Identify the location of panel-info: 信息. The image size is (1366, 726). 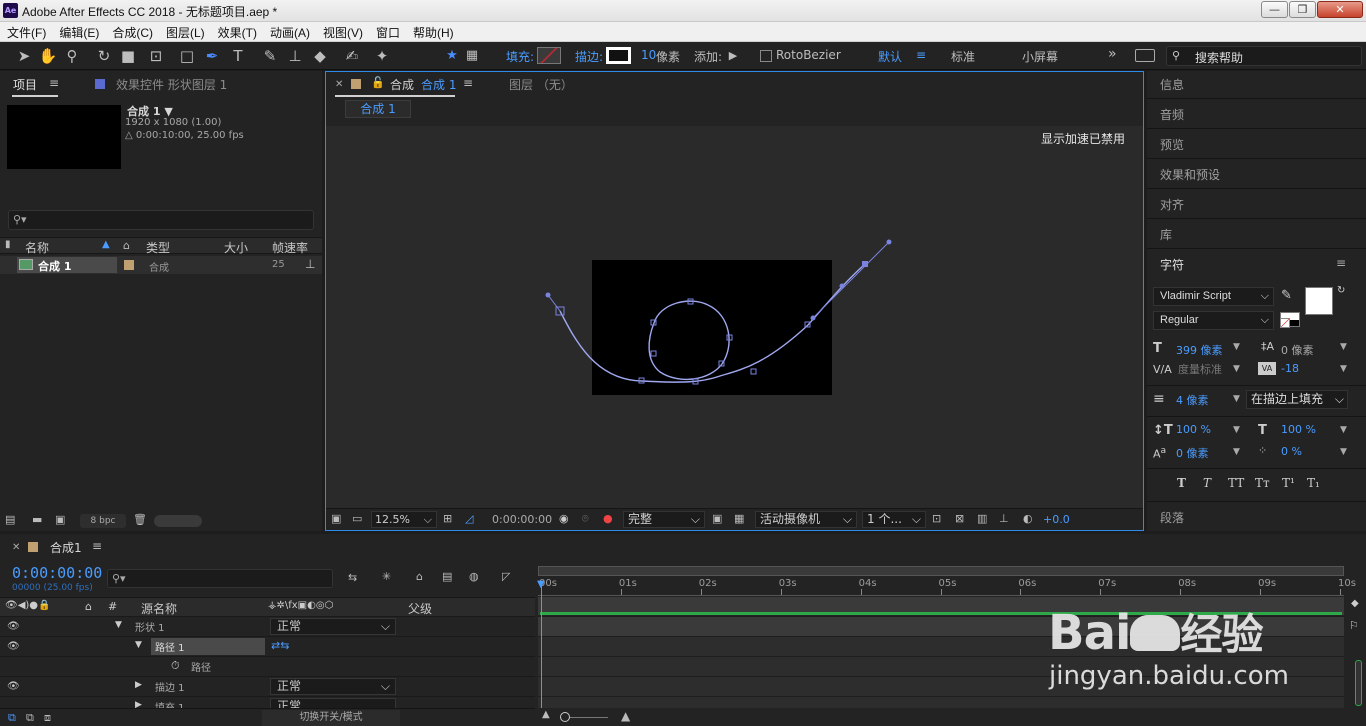
(1172, 84).